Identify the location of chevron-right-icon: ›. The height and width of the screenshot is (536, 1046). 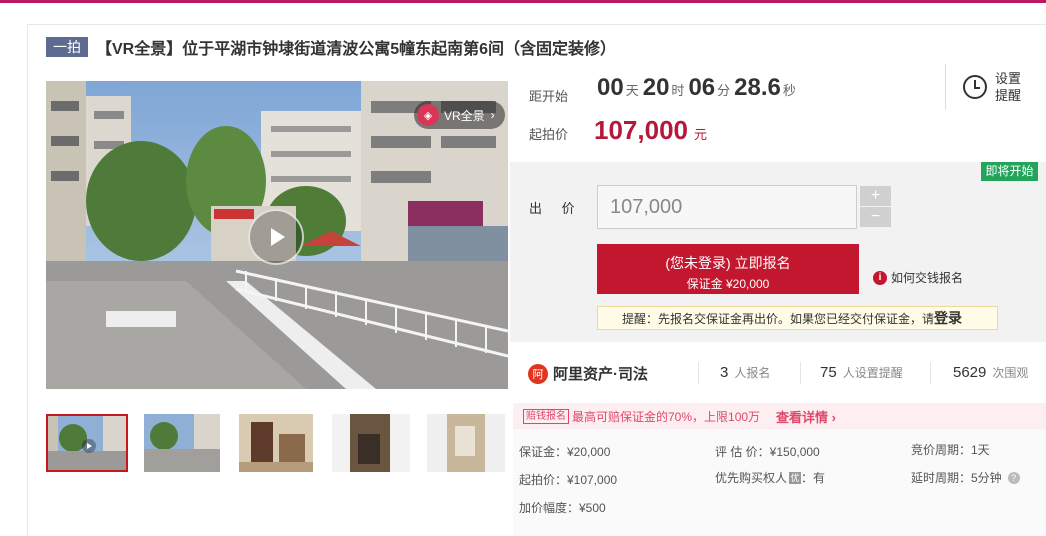
(492, 115).